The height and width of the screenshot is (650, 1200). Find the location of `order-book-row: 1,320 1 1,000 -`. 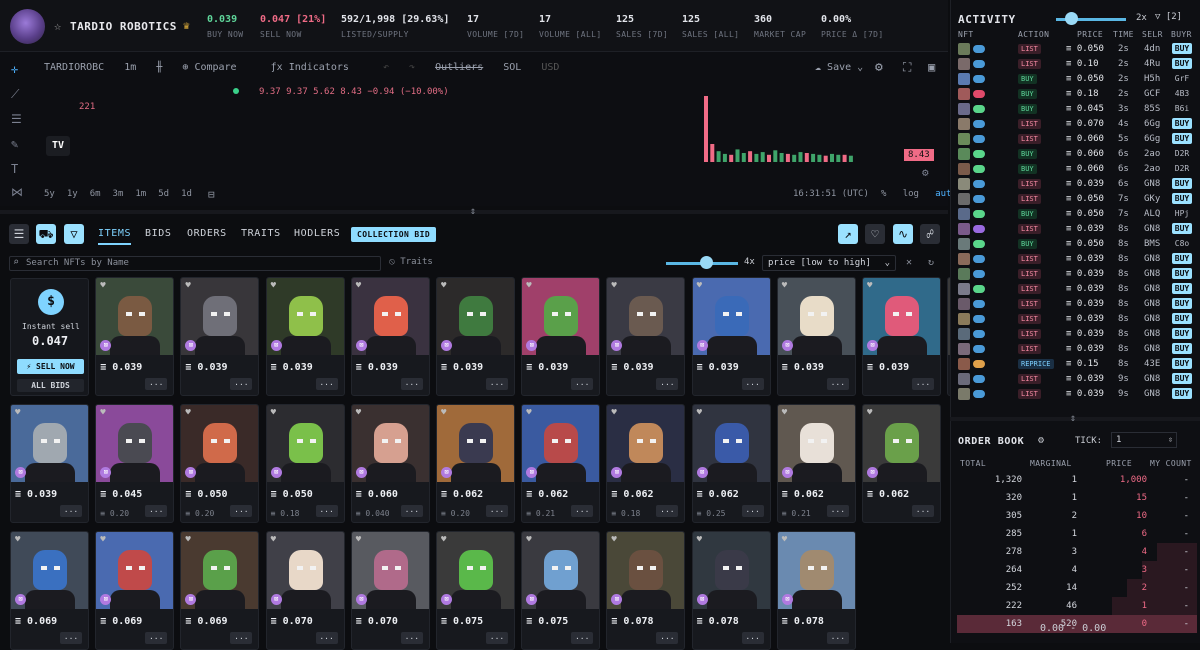

order-book-row: 1,320 1 1,000 - is located at coordinates (1076, 480).